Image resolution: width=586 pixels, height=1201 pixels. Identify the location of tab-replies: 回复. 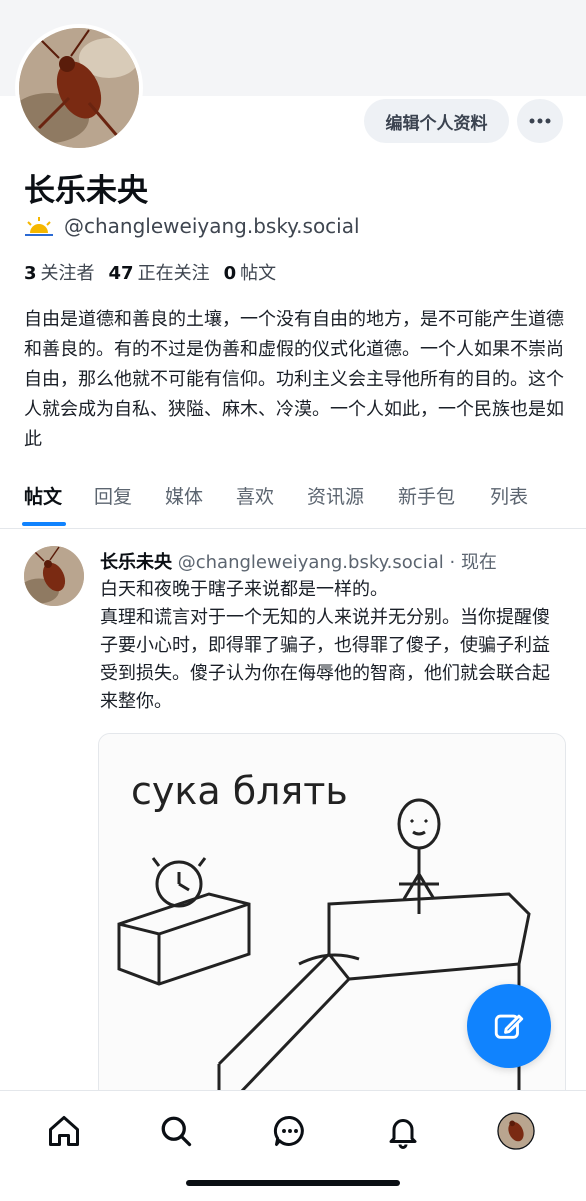
(113, 495).